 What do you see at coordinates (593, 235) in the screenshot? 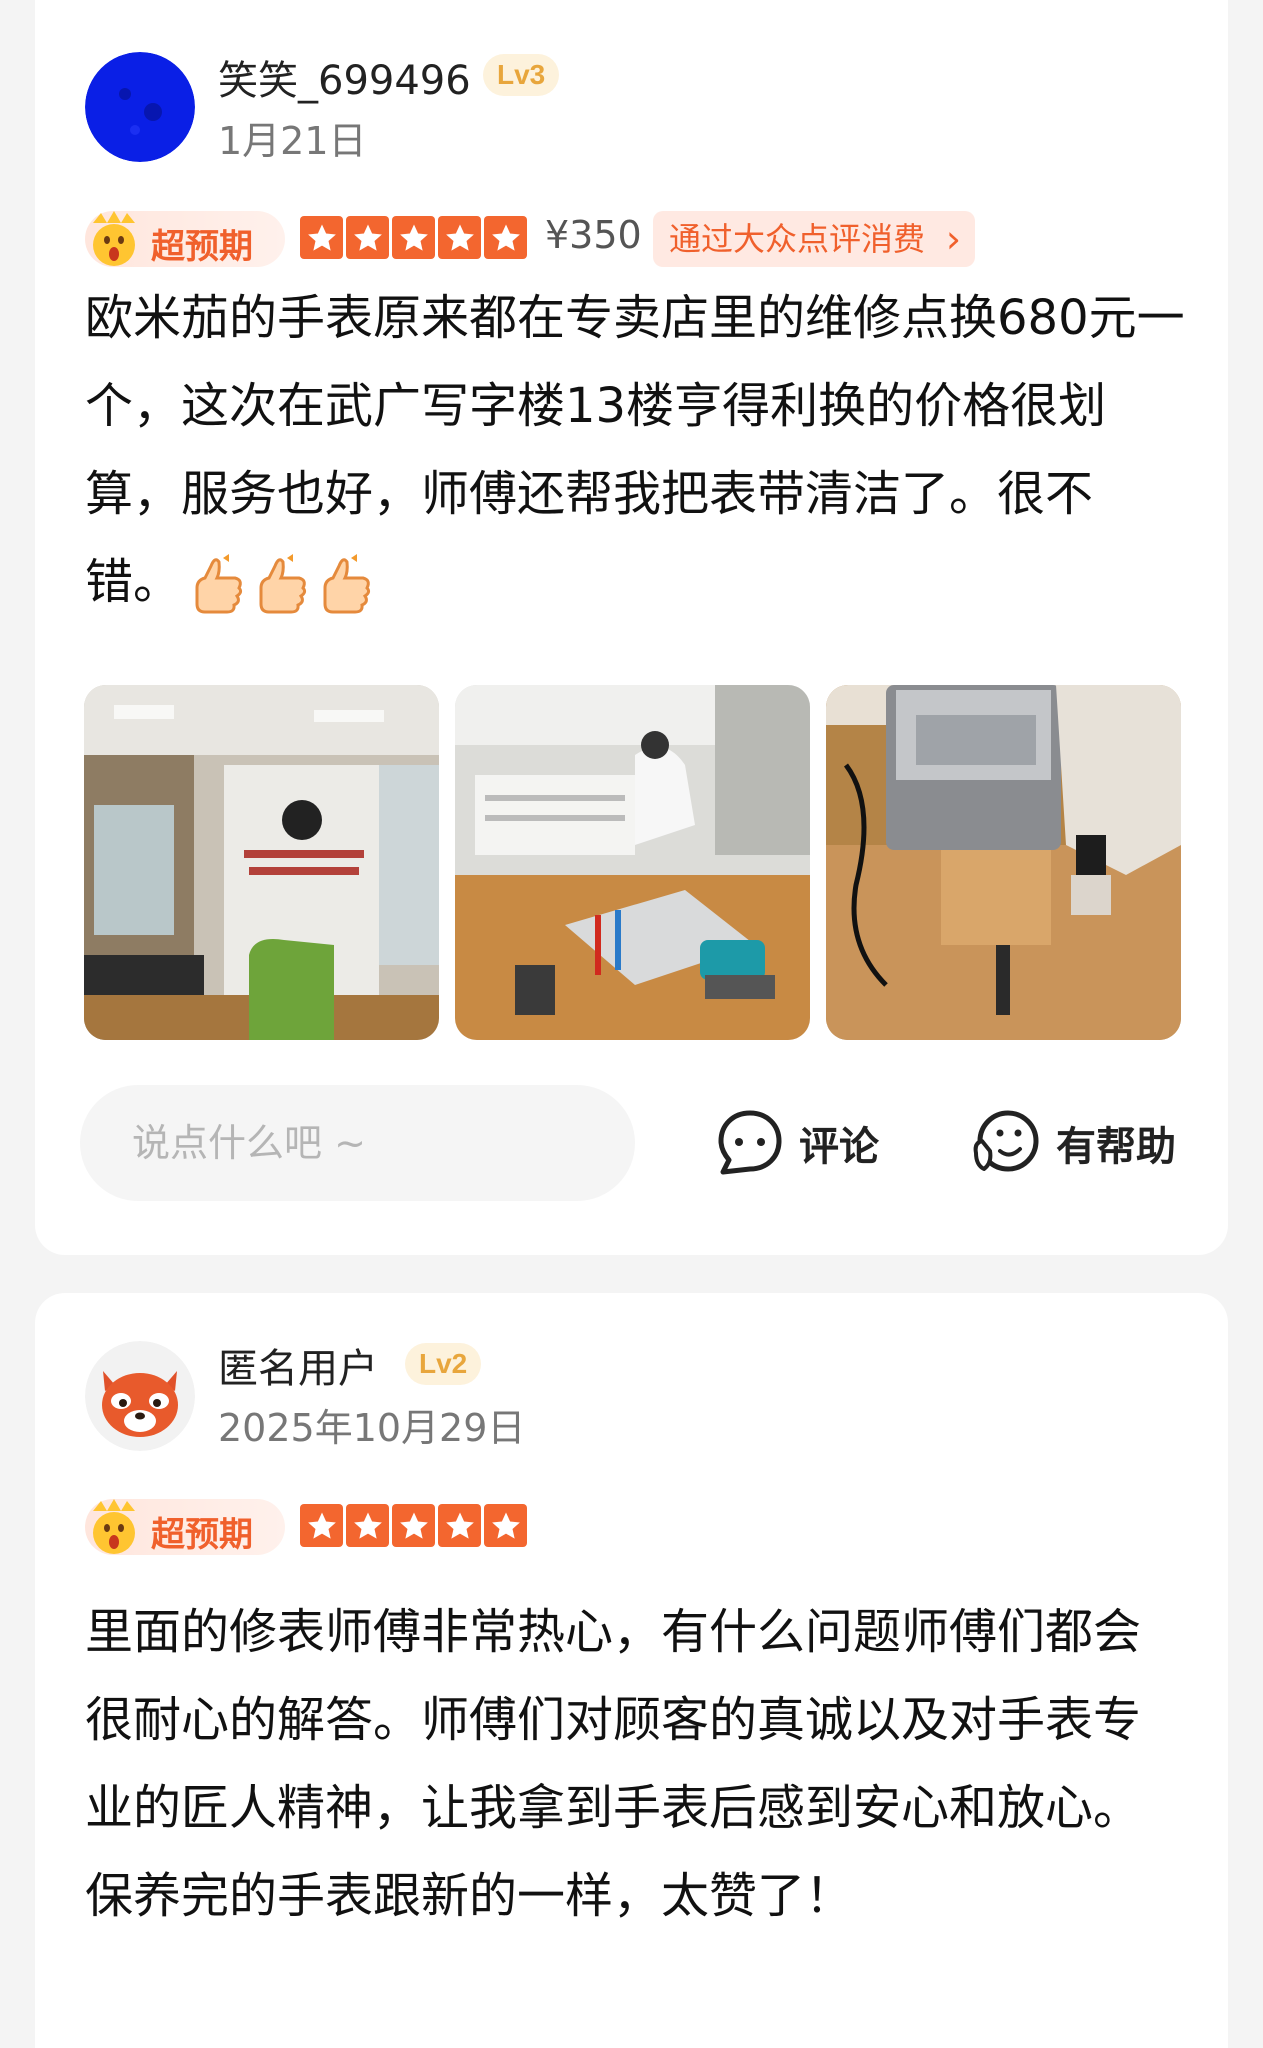
I see `price-per-person: ¥350` at bounding box center [593, 235].